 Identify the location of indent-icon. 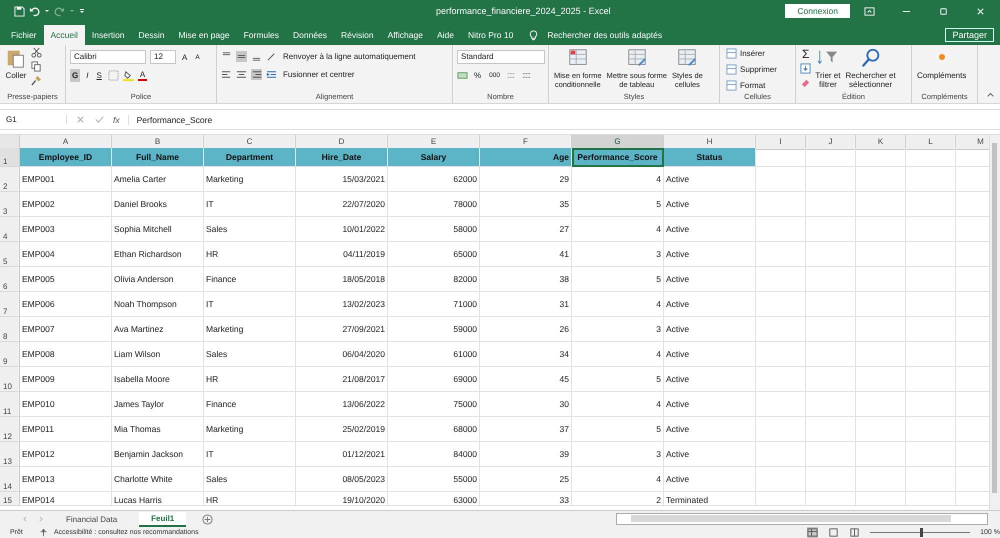
(271, 74).